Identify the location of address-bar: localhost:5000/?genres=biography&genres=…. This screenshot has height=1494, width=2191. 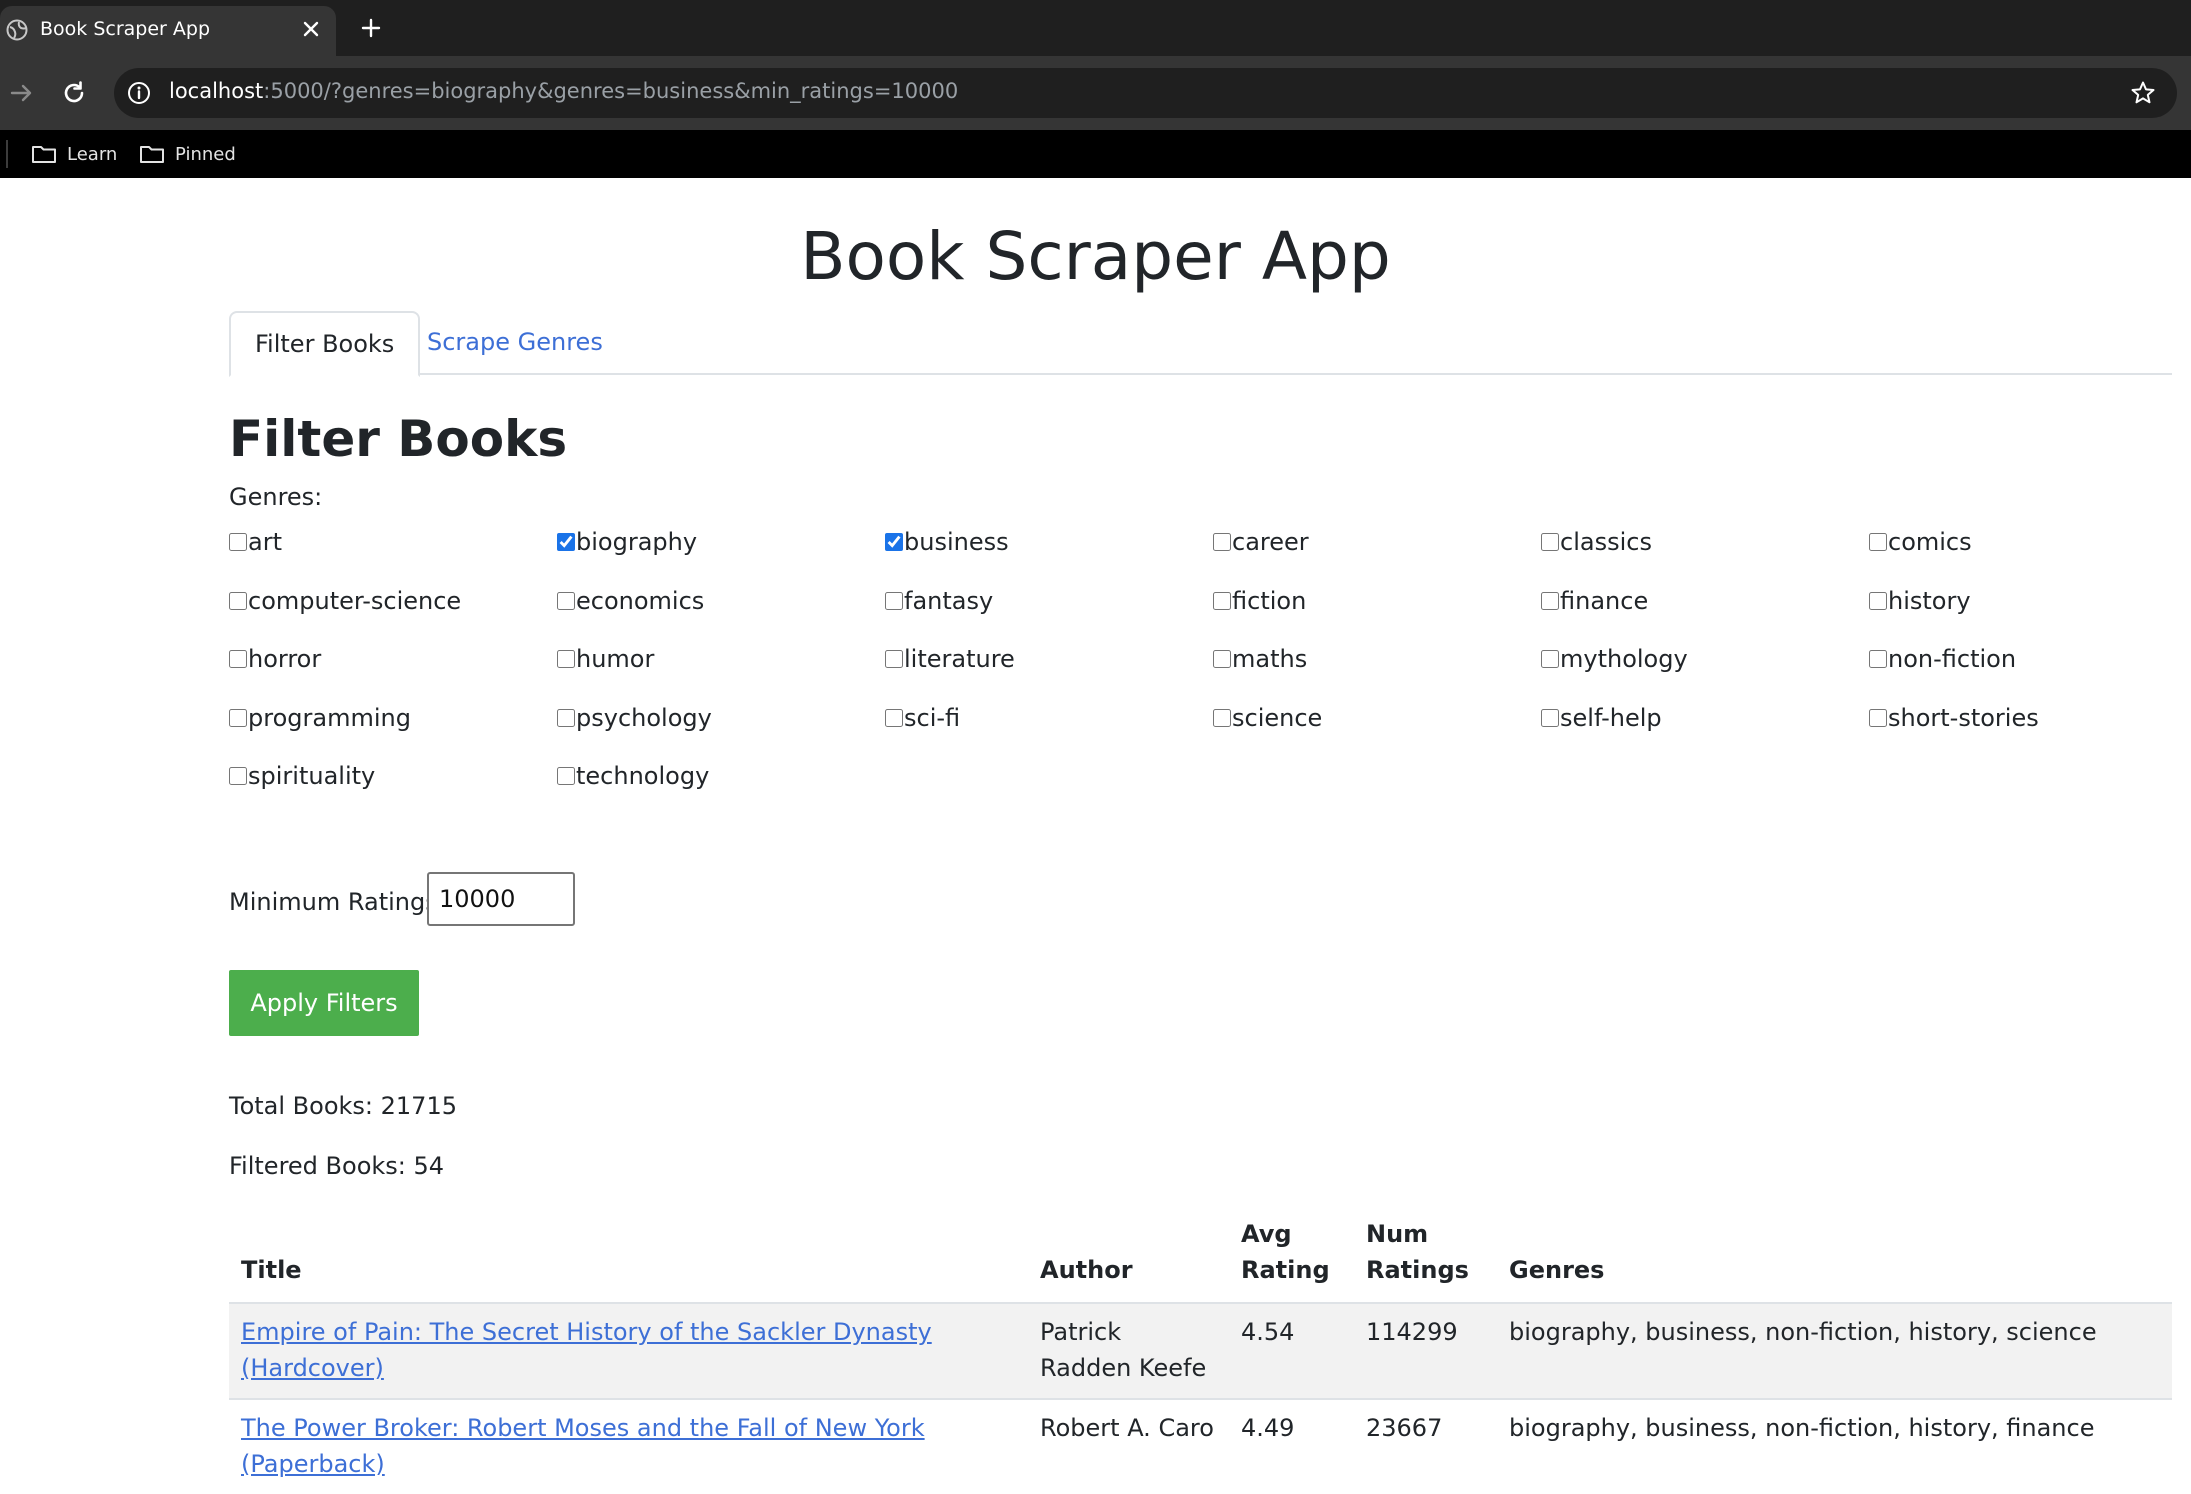
(1145, 93).